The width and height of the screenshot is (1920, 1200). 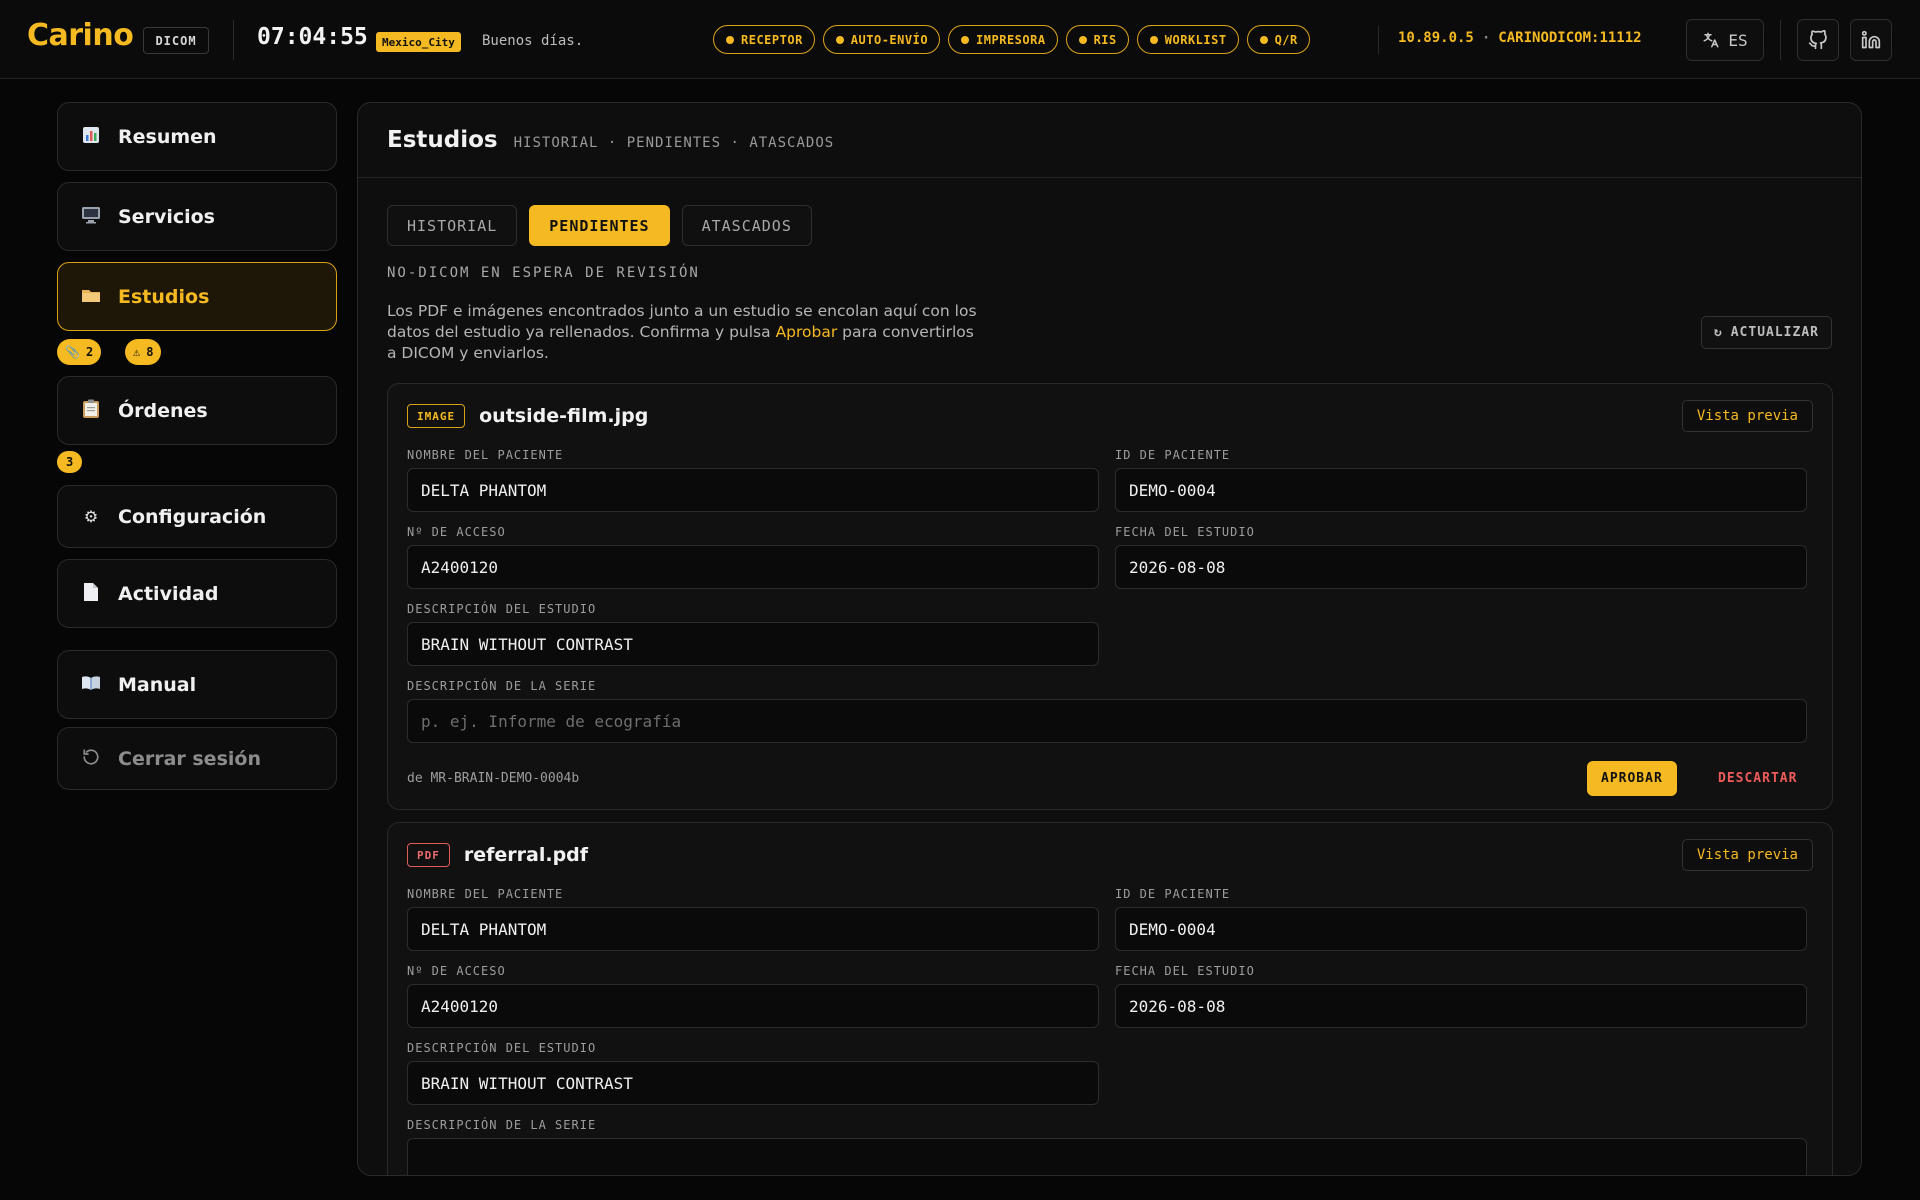 I want to click on warning-icon: ⚠, so click(x=137, y=352).